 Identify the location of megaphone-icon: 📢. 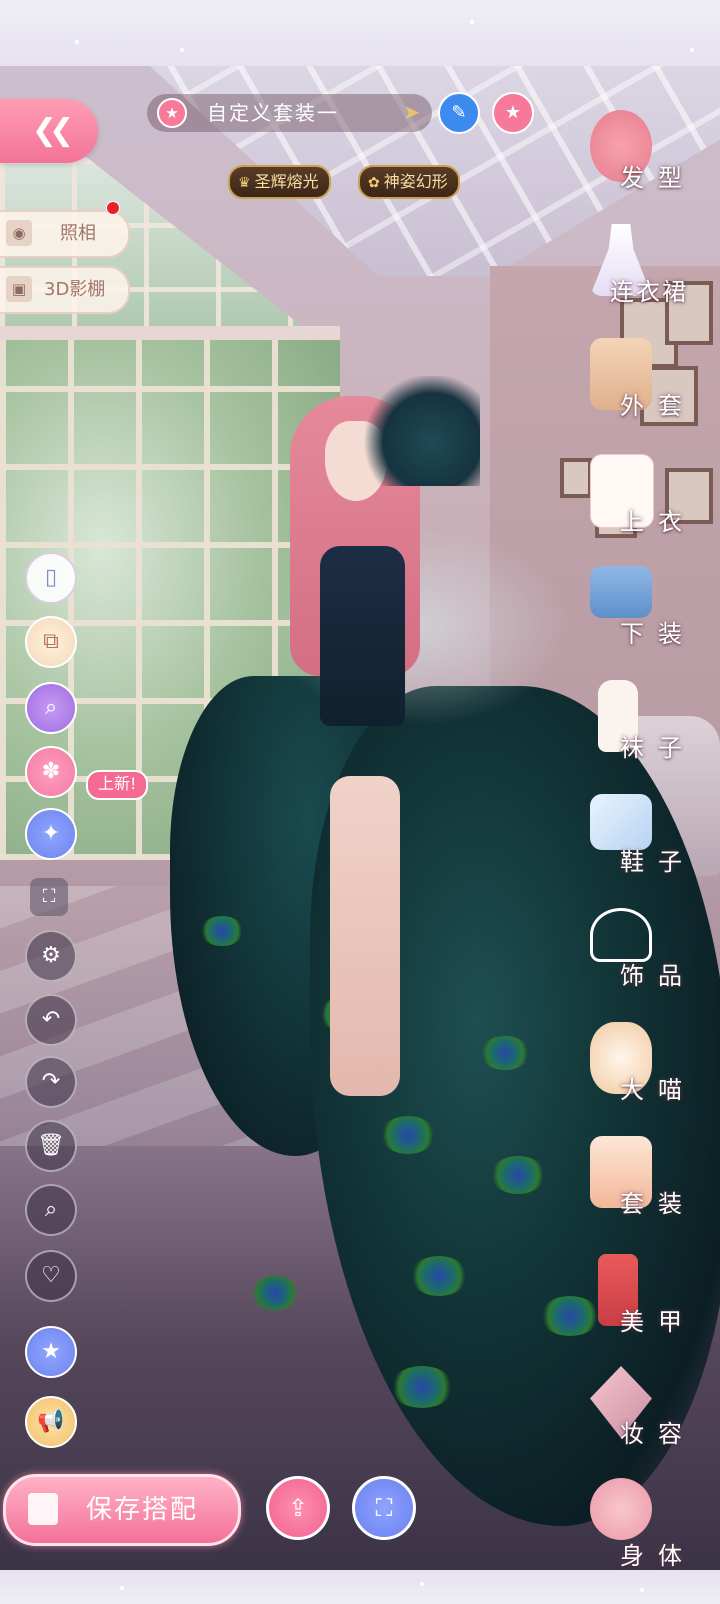
(51, 1421).